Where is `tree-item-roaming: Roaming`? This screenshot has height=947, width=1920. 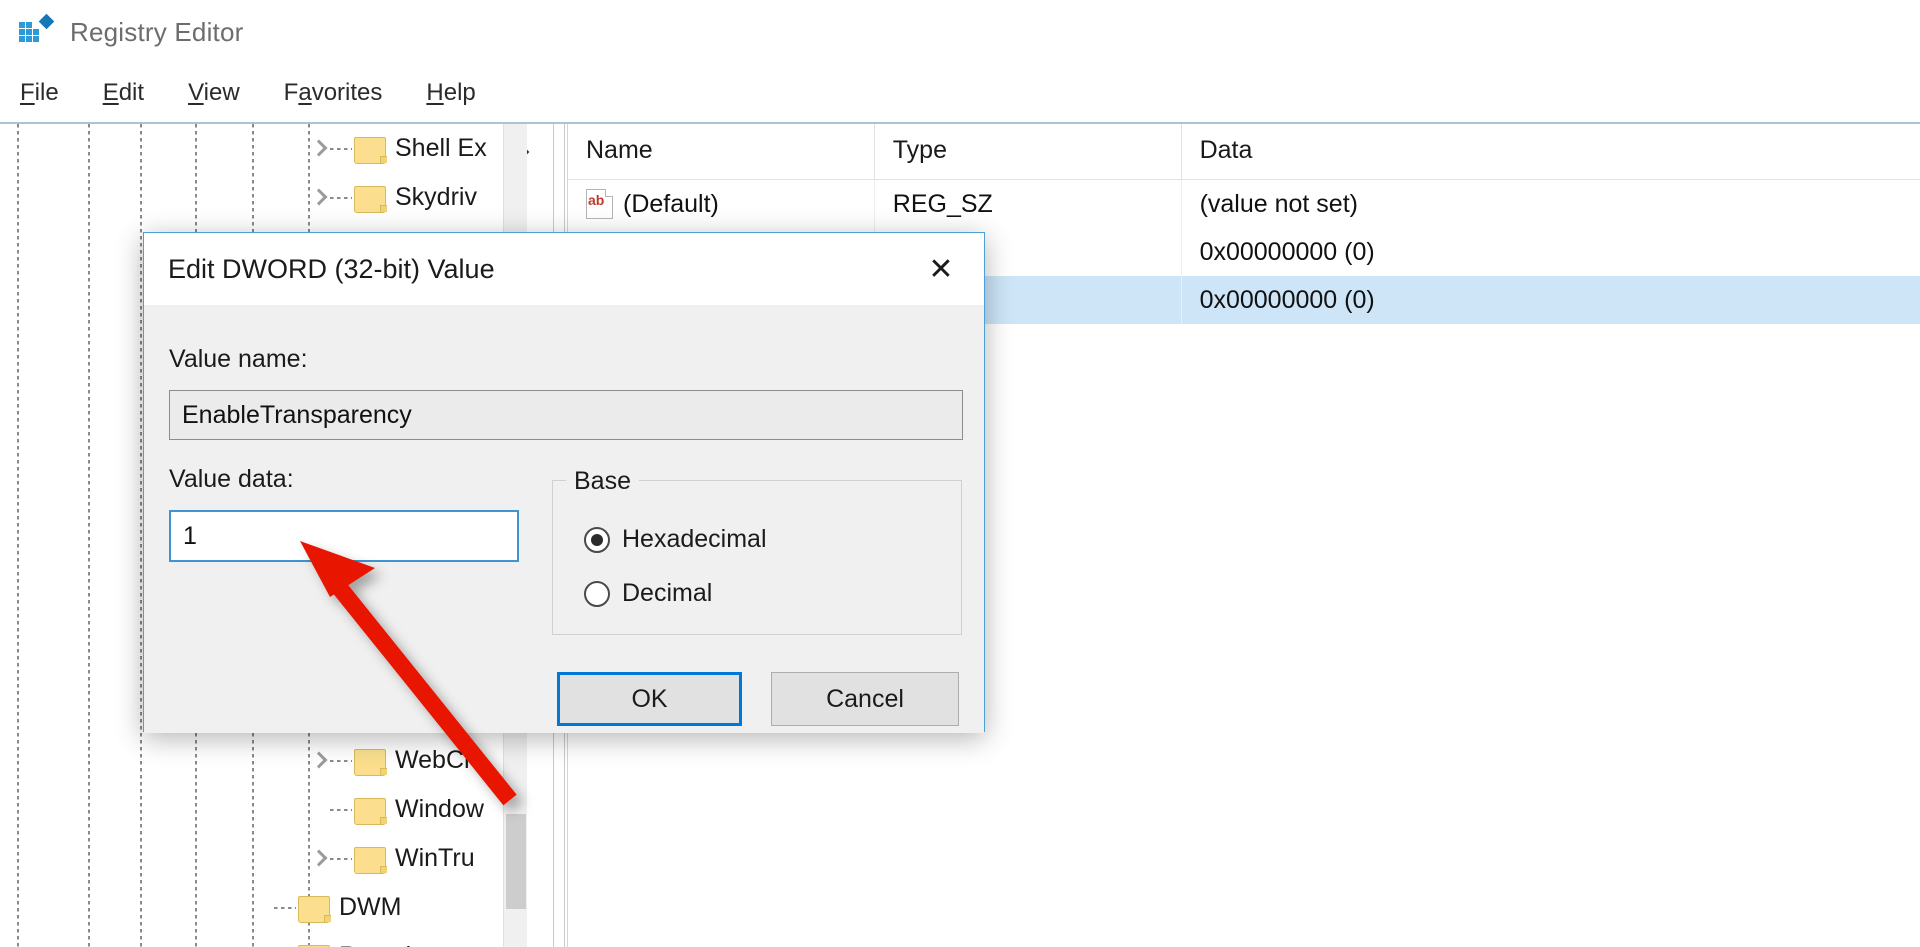
tree-item-roaming: Roaming is located at coordinates (282, 939).